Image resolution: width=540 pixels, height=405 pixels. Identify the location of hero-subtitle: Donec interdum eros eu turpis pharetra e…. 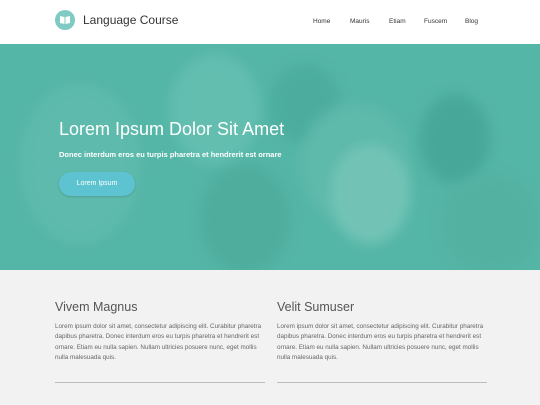
(170, 154).